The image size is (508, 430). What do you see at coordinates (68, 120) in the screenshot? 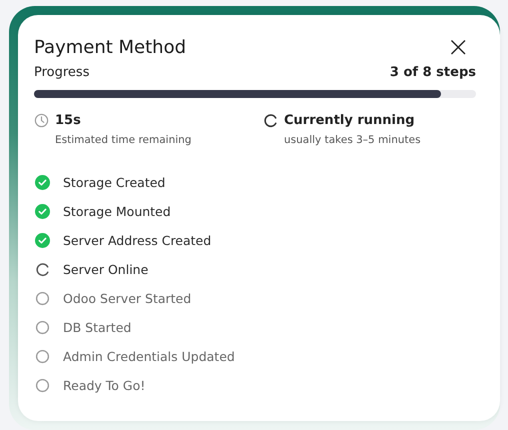
I see `info-value: 15s` at bounding box center [68, 120].